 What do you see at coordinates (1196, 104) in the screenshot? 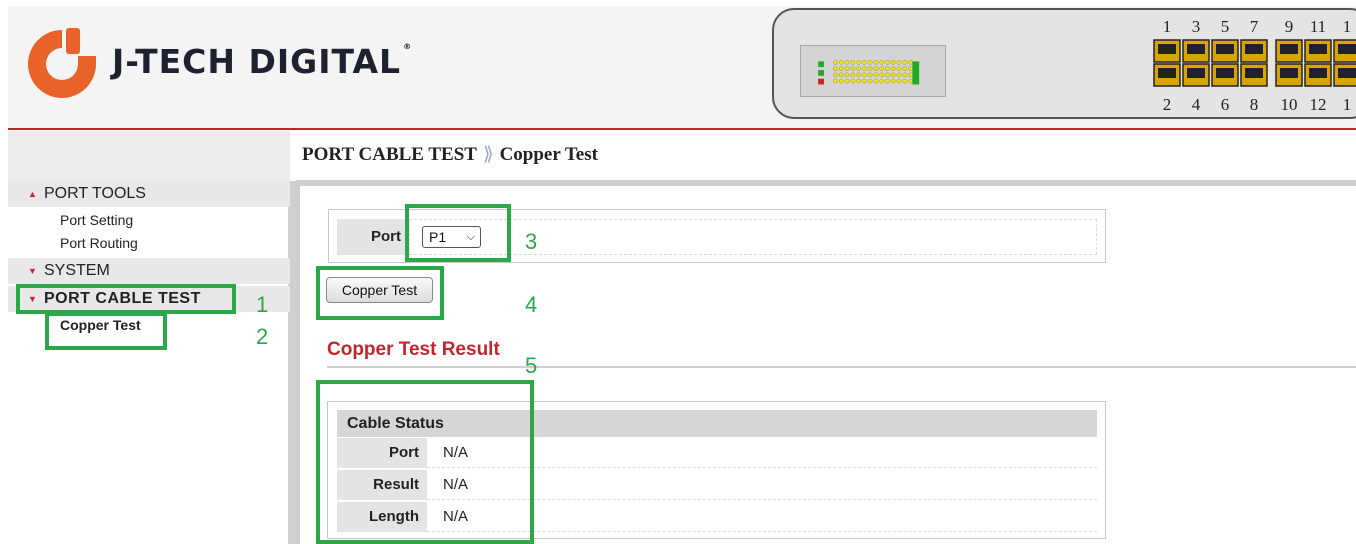
I see `port-number-bottom: 4` at bounding box center [1196, 104].